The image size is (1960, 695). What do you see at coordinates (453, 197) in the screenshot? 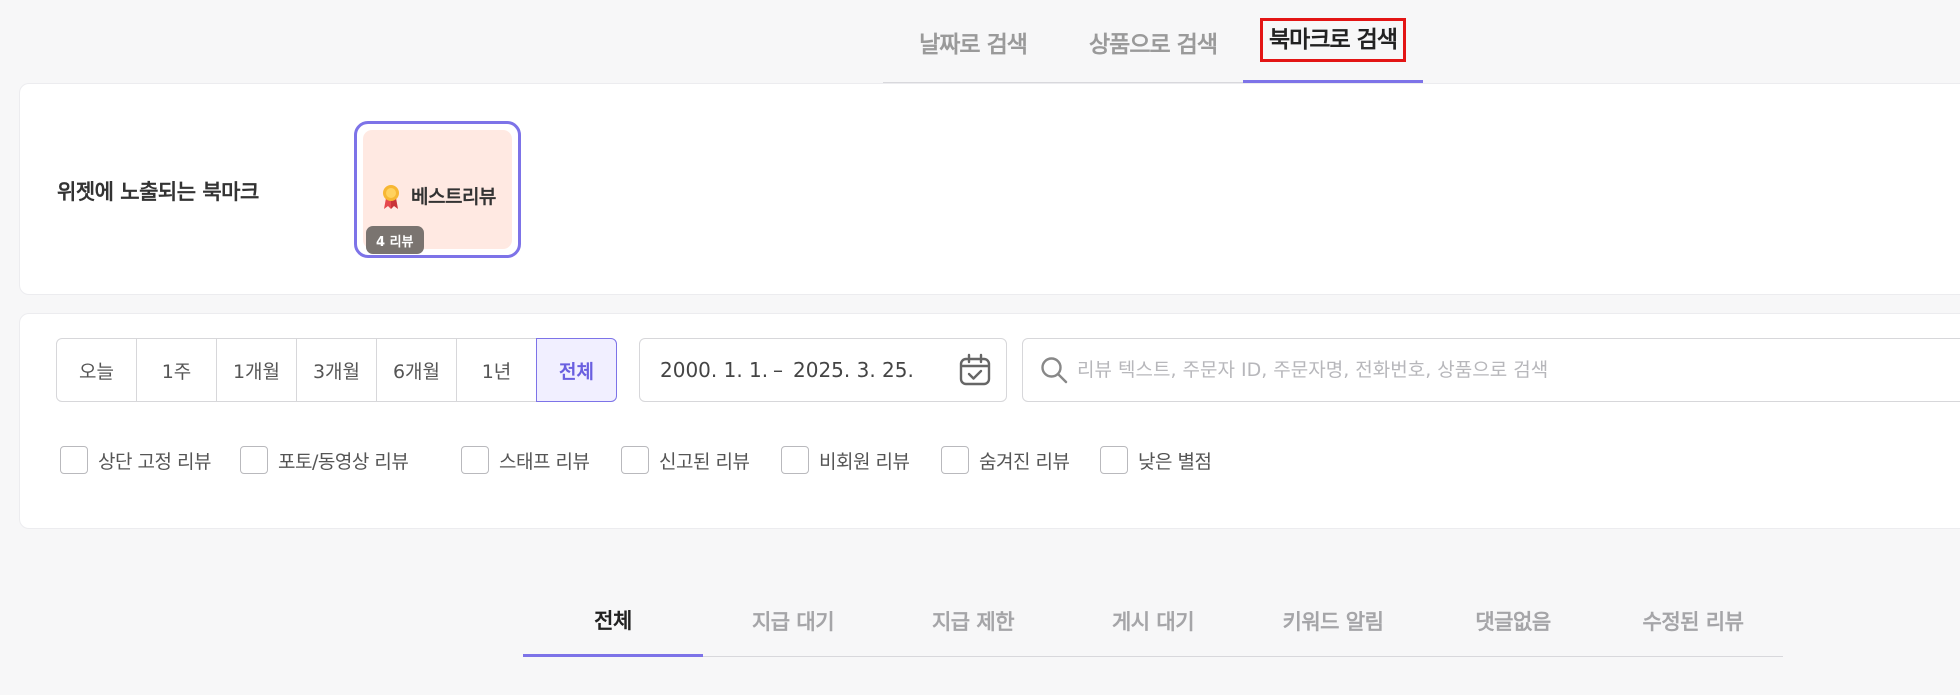
I see `bookmark-chip-name: 베스트리뷰` at bounding box center [453, 197].